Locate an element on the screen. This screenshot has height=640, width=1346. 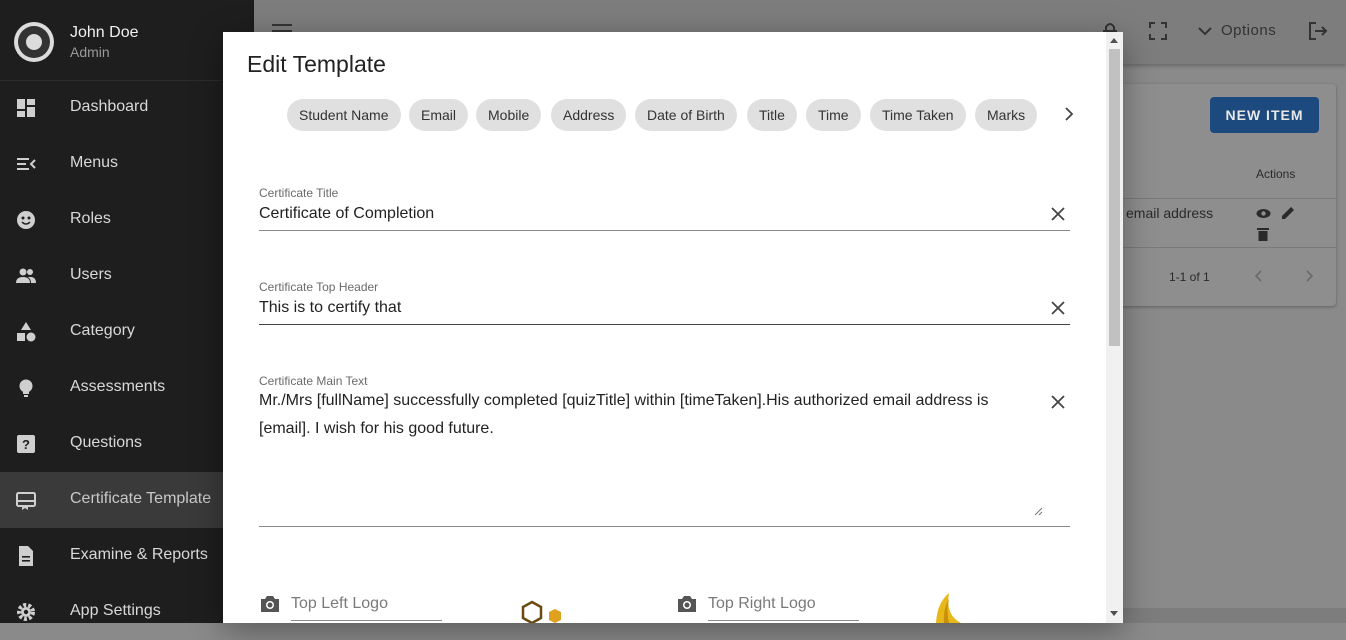
user-profile: John Doe Admin is located at coordinates (127, 40).